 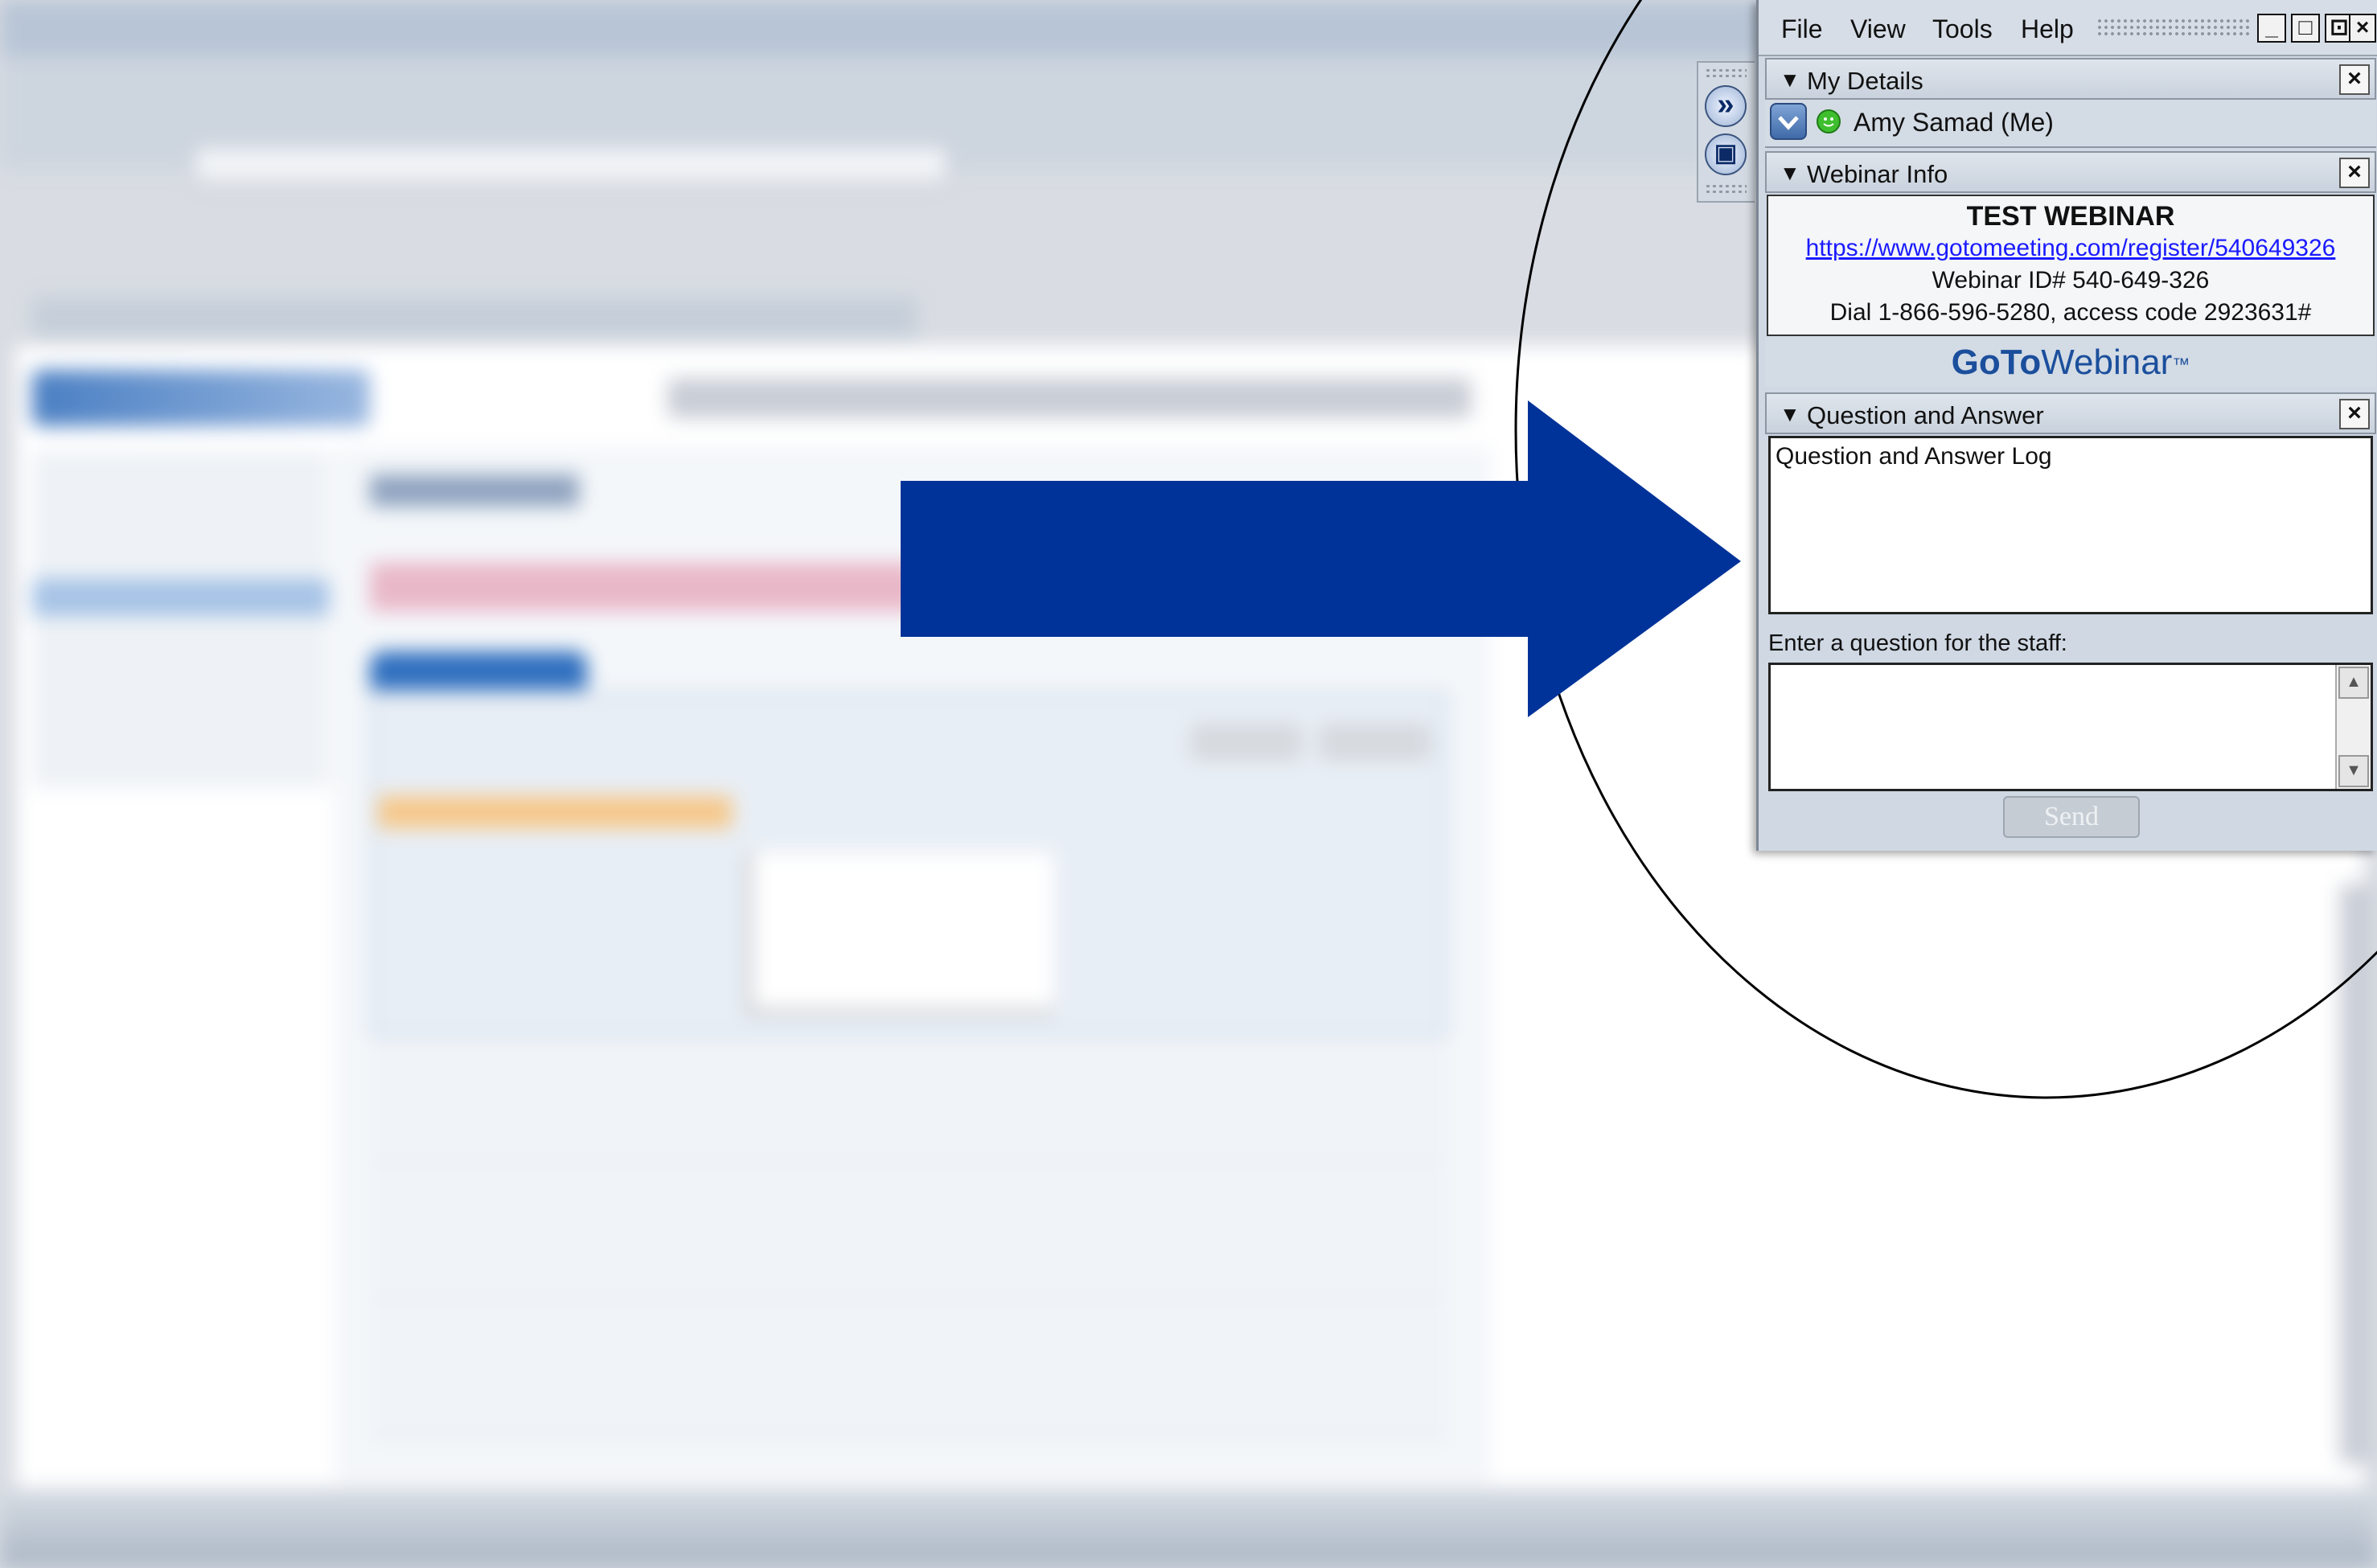 I want to click on menu-grip, so click(x=2172, y=28).